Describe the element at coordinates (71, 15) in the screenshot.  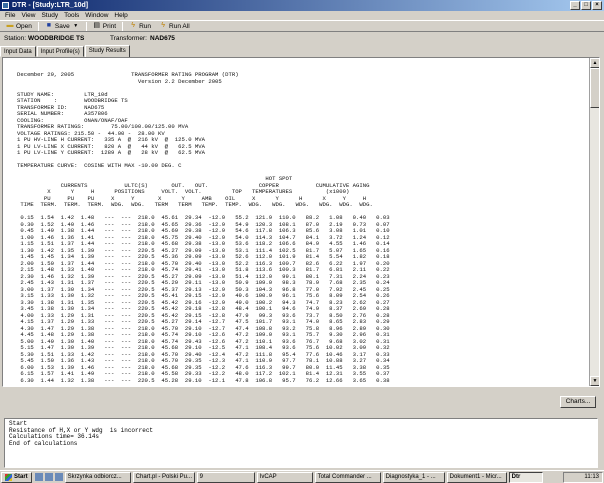
I see `menu-tools: Tools` at that location.